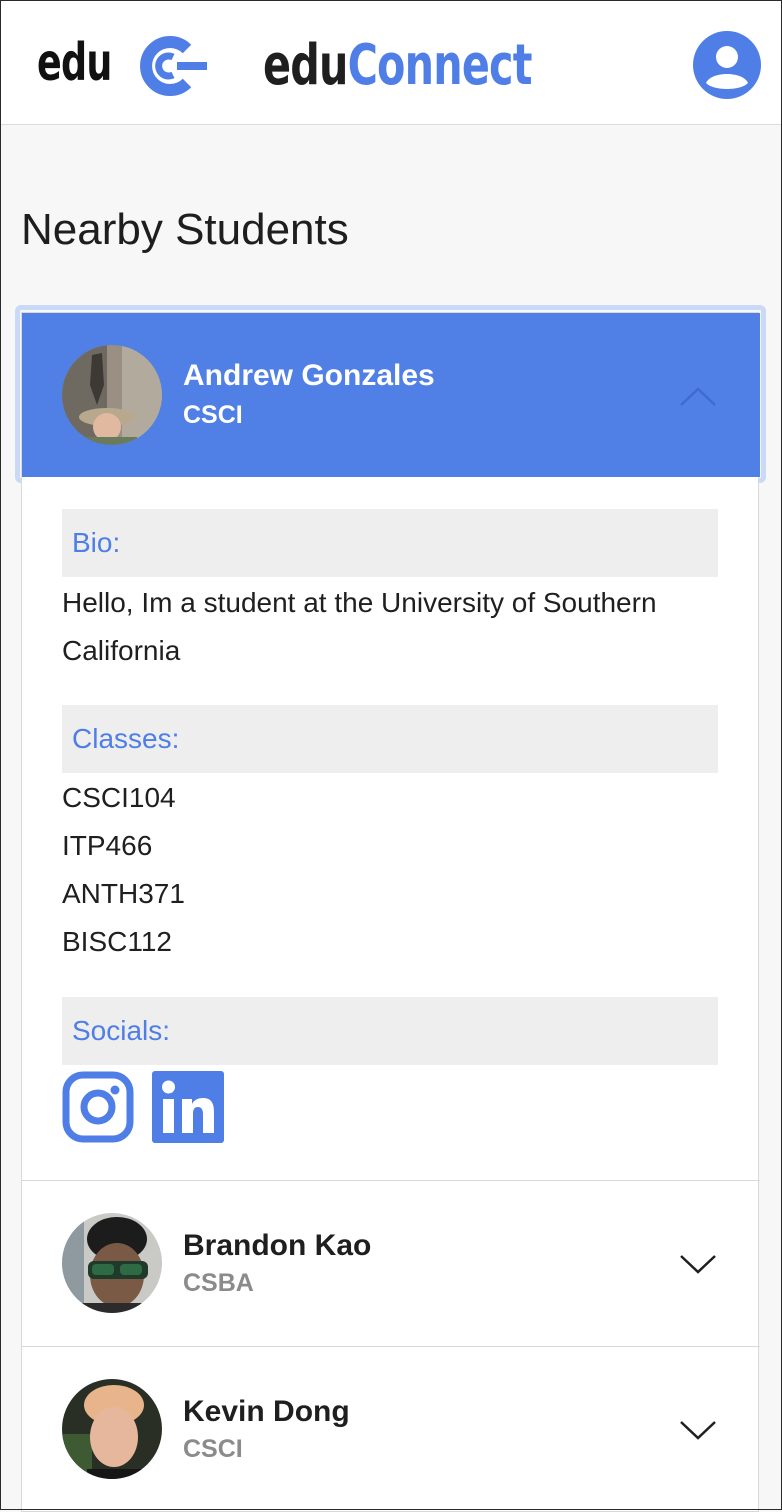 The height and width of the screenshot is (1512, 782). I want to click on student-name: Brandon Kao, so click(277, 1245).